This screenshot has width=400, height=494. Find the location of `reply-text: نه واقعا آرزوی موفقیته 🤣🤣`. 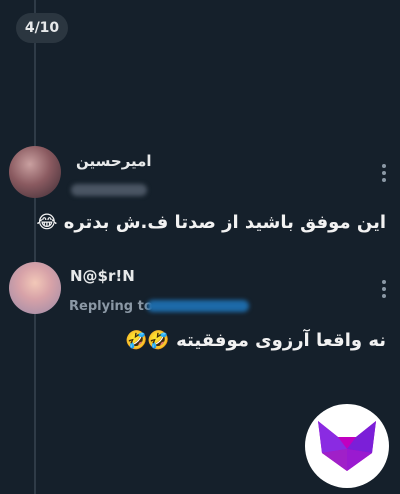

reply-text: نه واقعا آرزوی موفقیته 🤣🤣 is located at coordinates (255, 340).